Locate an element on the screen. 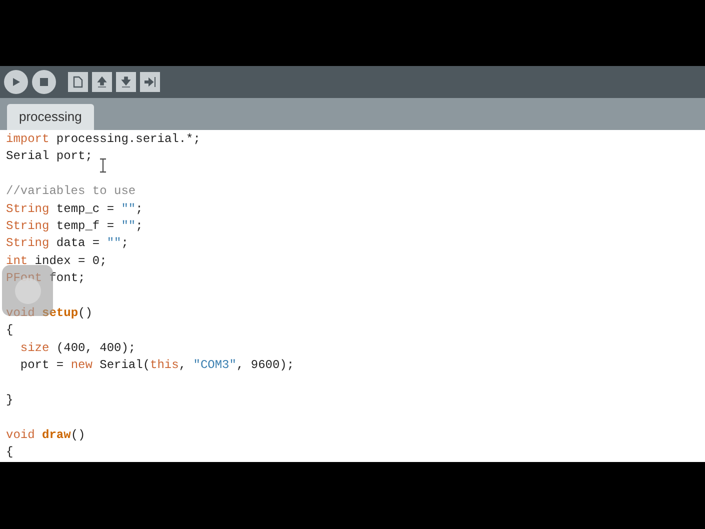  stop-icon is located at coordinates (44, 82).